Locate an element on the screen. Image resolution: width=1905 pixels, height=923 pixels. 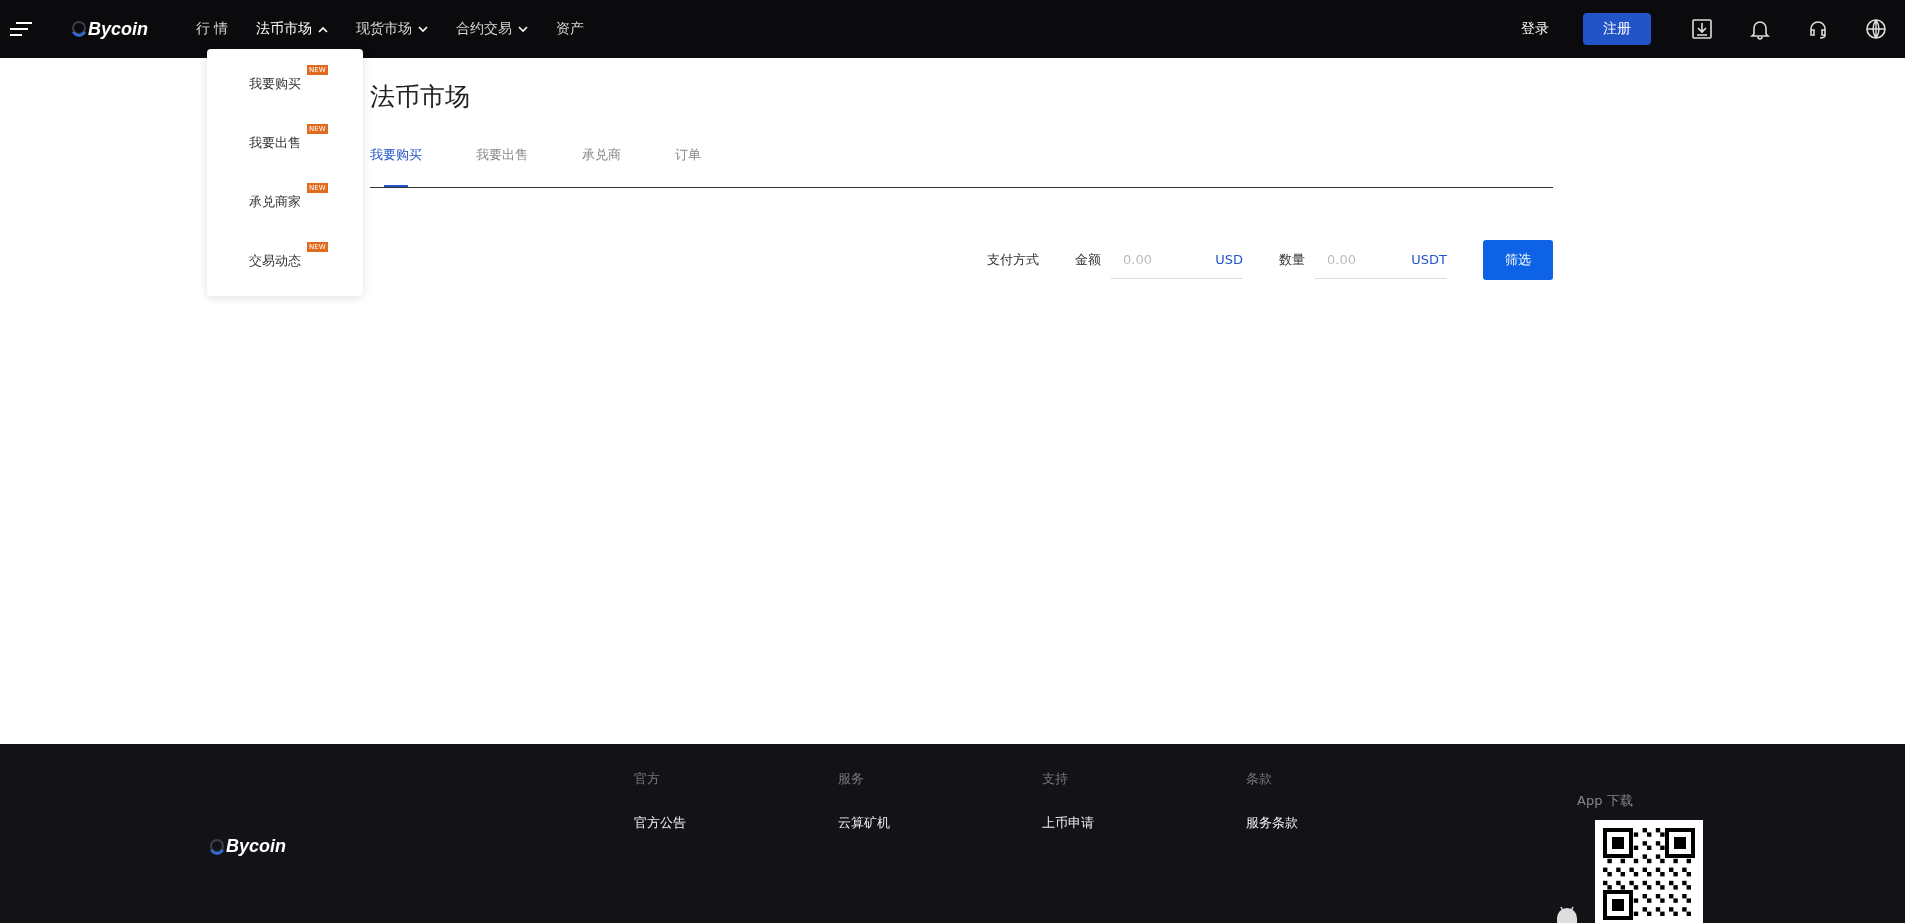
nav-item: 资产 is located at coordinates (570, 29).